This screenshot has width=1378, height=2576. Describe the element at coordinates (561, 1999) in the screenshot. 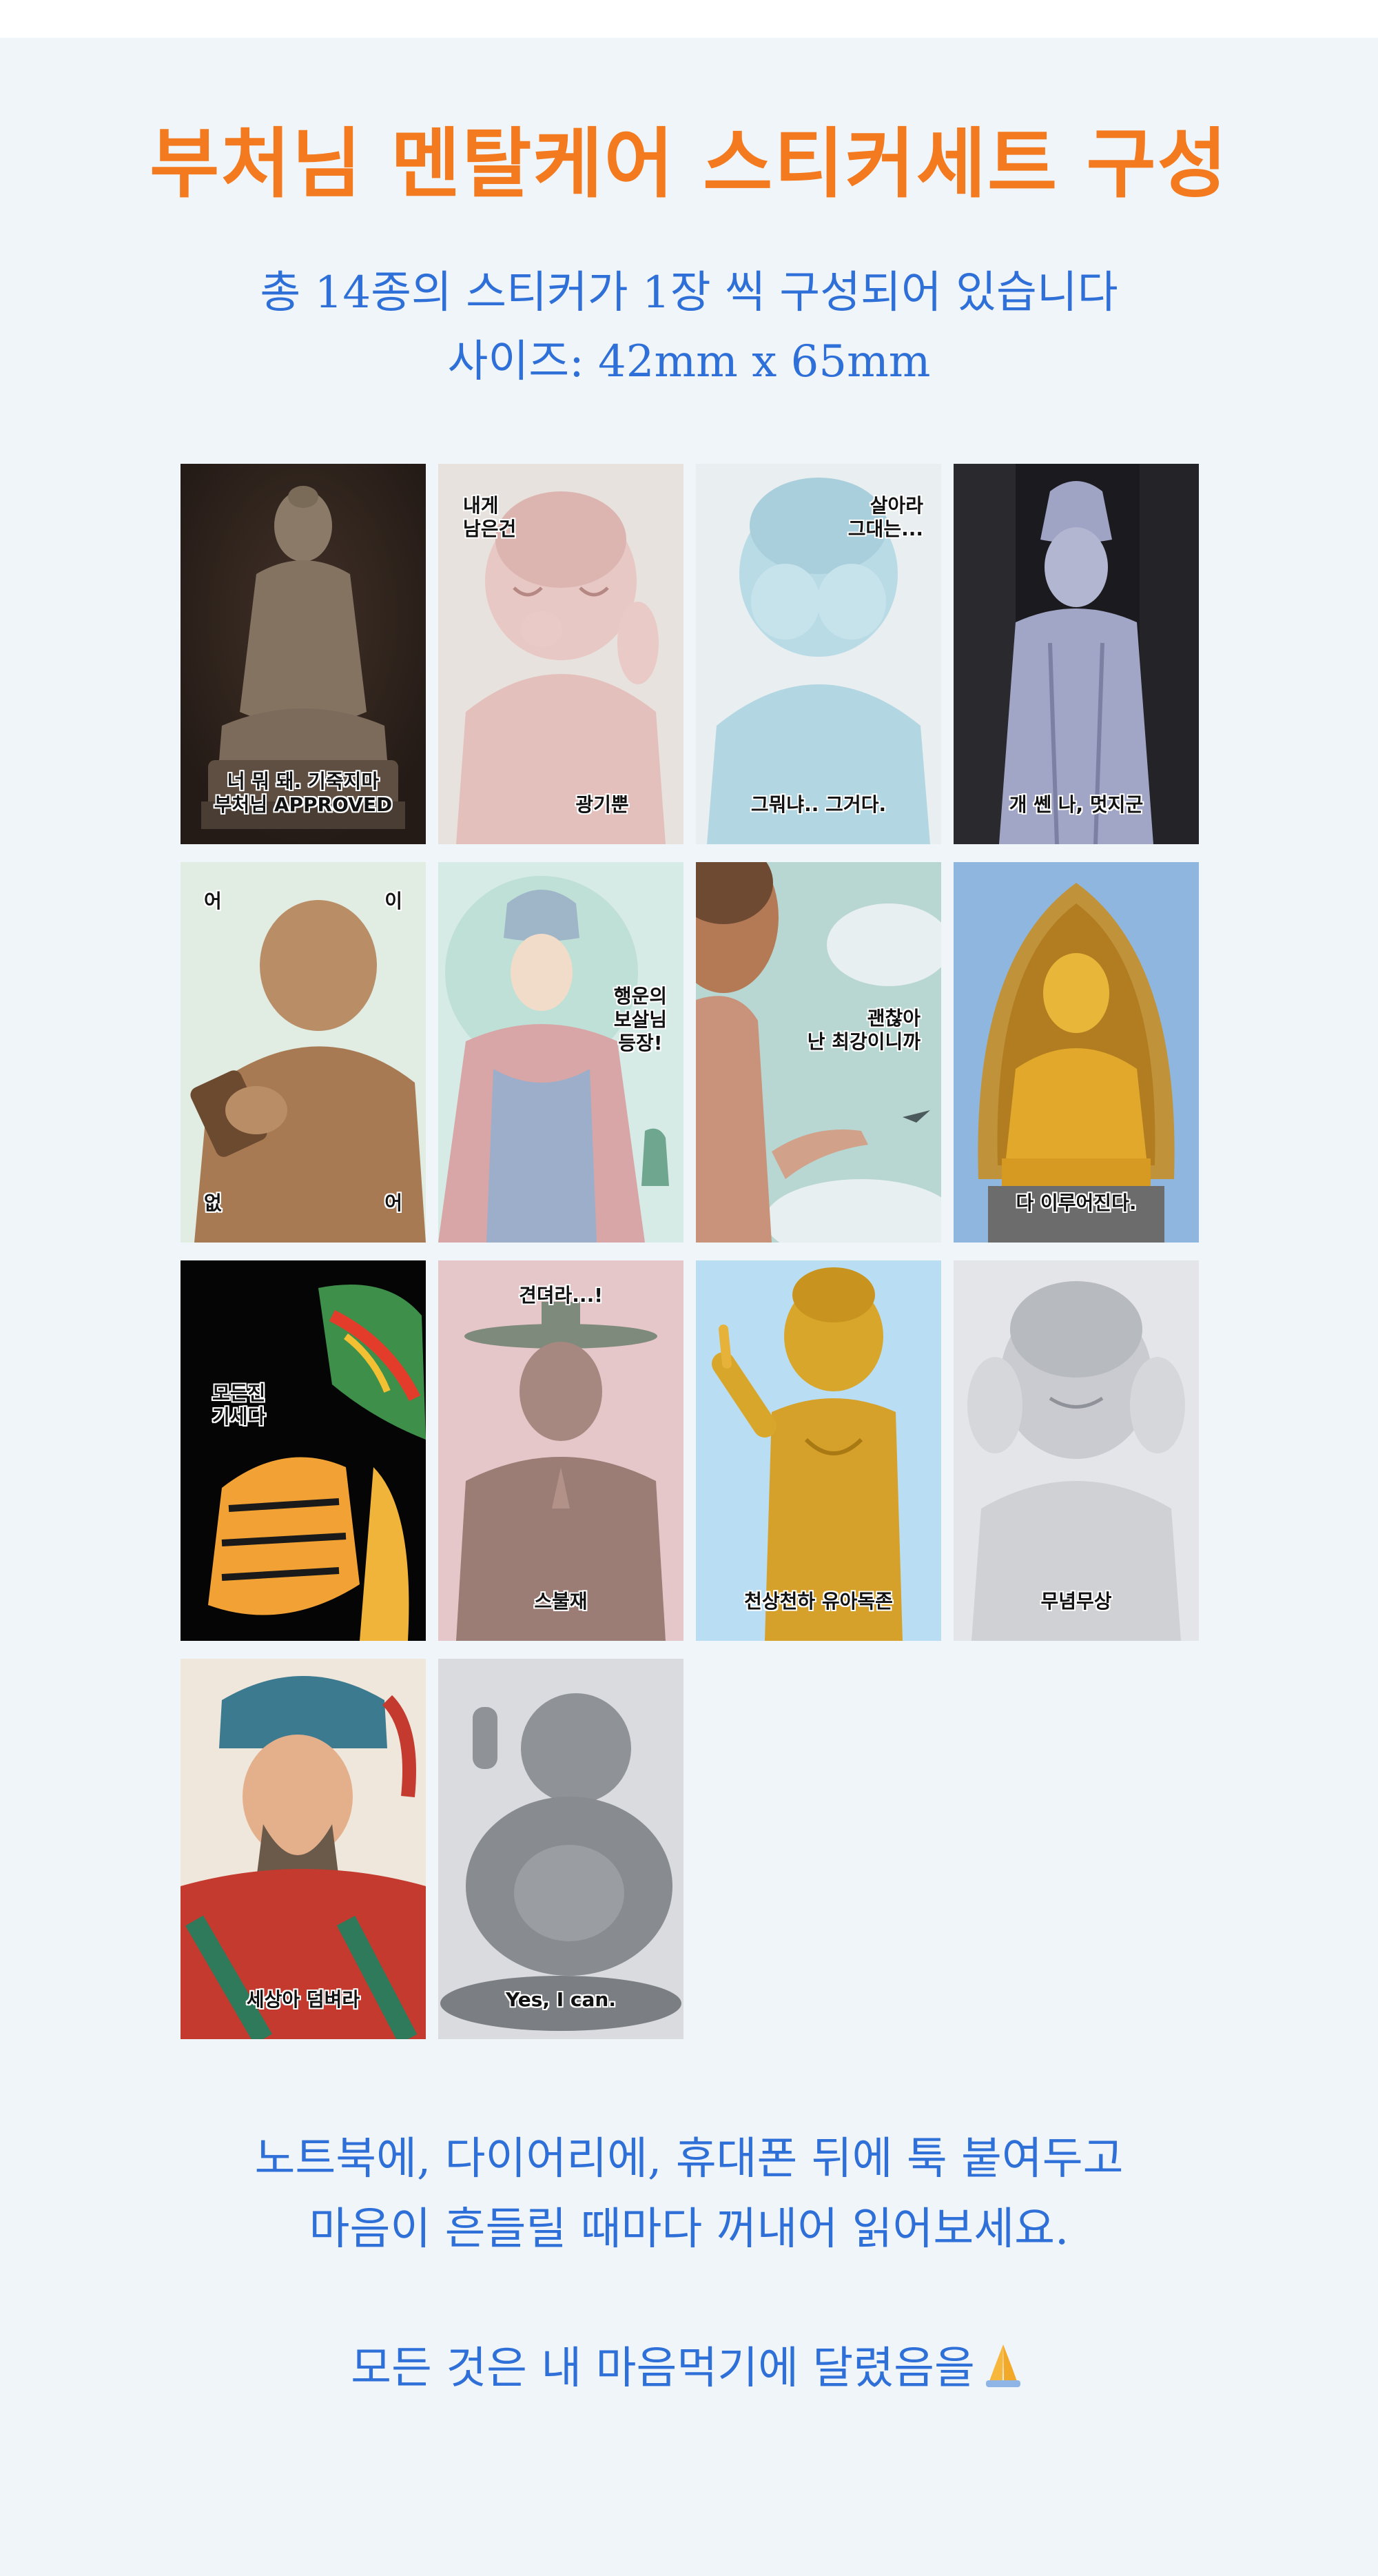

I see `sticker-caption: Yes, I can.` at that location.